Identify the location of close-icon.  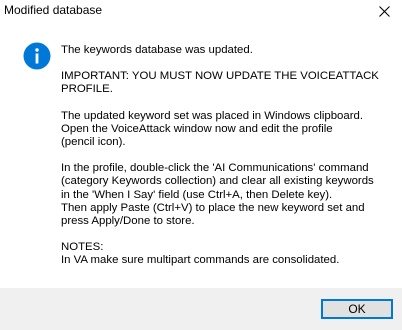
(384, 11).